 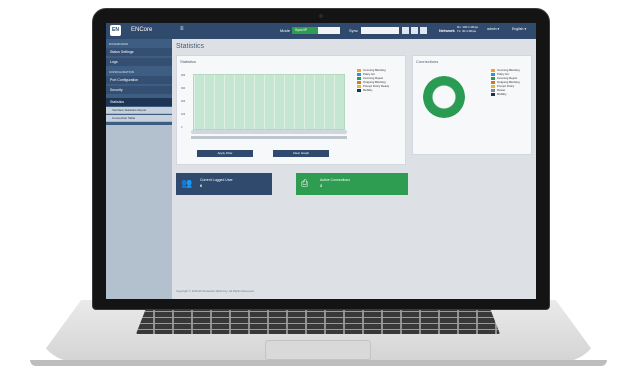 I want to click on sidebar-subitem-interface-statistics: Interface Statistics Report, so click(x=139, y=110).